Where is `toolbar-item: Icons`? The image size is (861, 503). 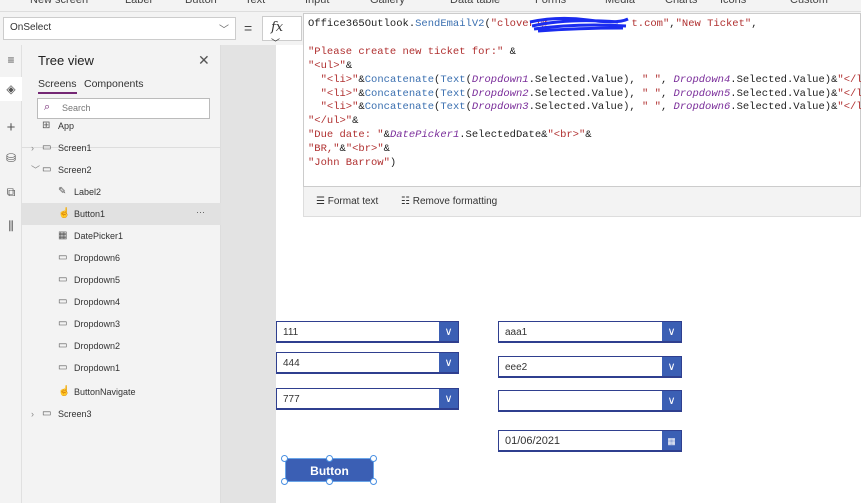 toolbar-item: Icons is located at coordinates (733, 3).